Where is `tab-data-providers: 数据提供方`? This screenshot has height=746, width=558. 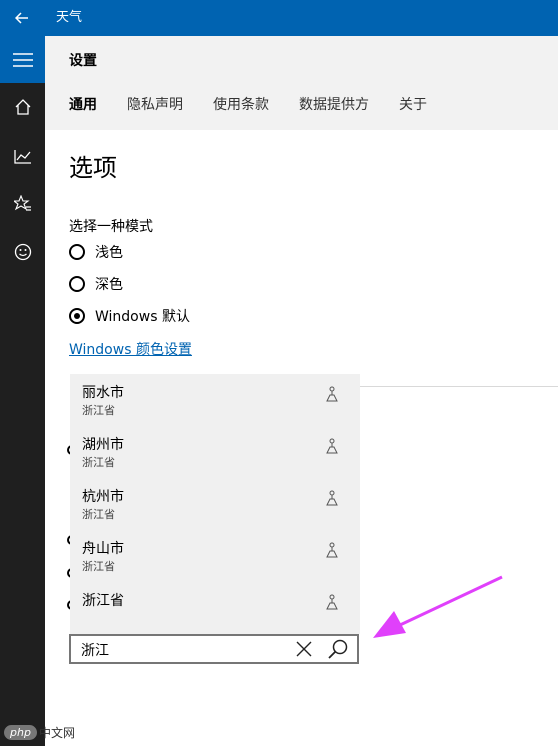 tab-data-providers: 数据提供方 is located at coordinates (334, 104).